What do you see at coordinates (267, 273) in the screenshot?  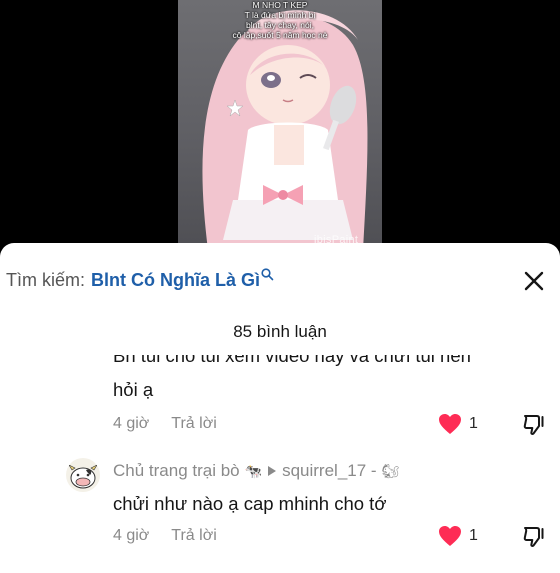 I see `search-icon` at bounding box center [267, 273].